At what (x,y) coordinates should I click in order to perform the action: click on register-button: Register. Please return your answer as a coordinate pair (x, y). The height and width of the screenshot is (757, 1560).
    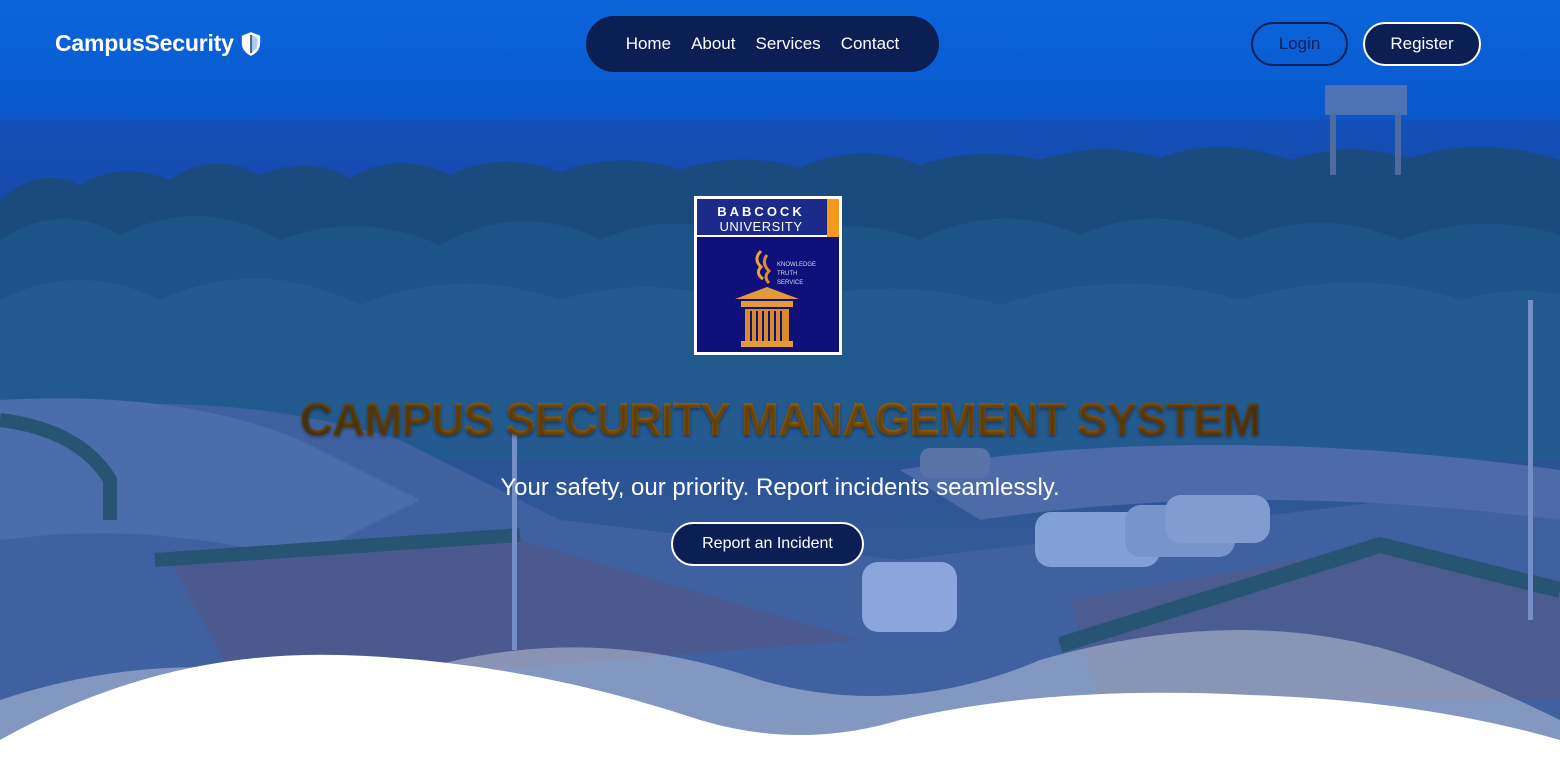
    Looking at the image, I should click on (1422, 44).